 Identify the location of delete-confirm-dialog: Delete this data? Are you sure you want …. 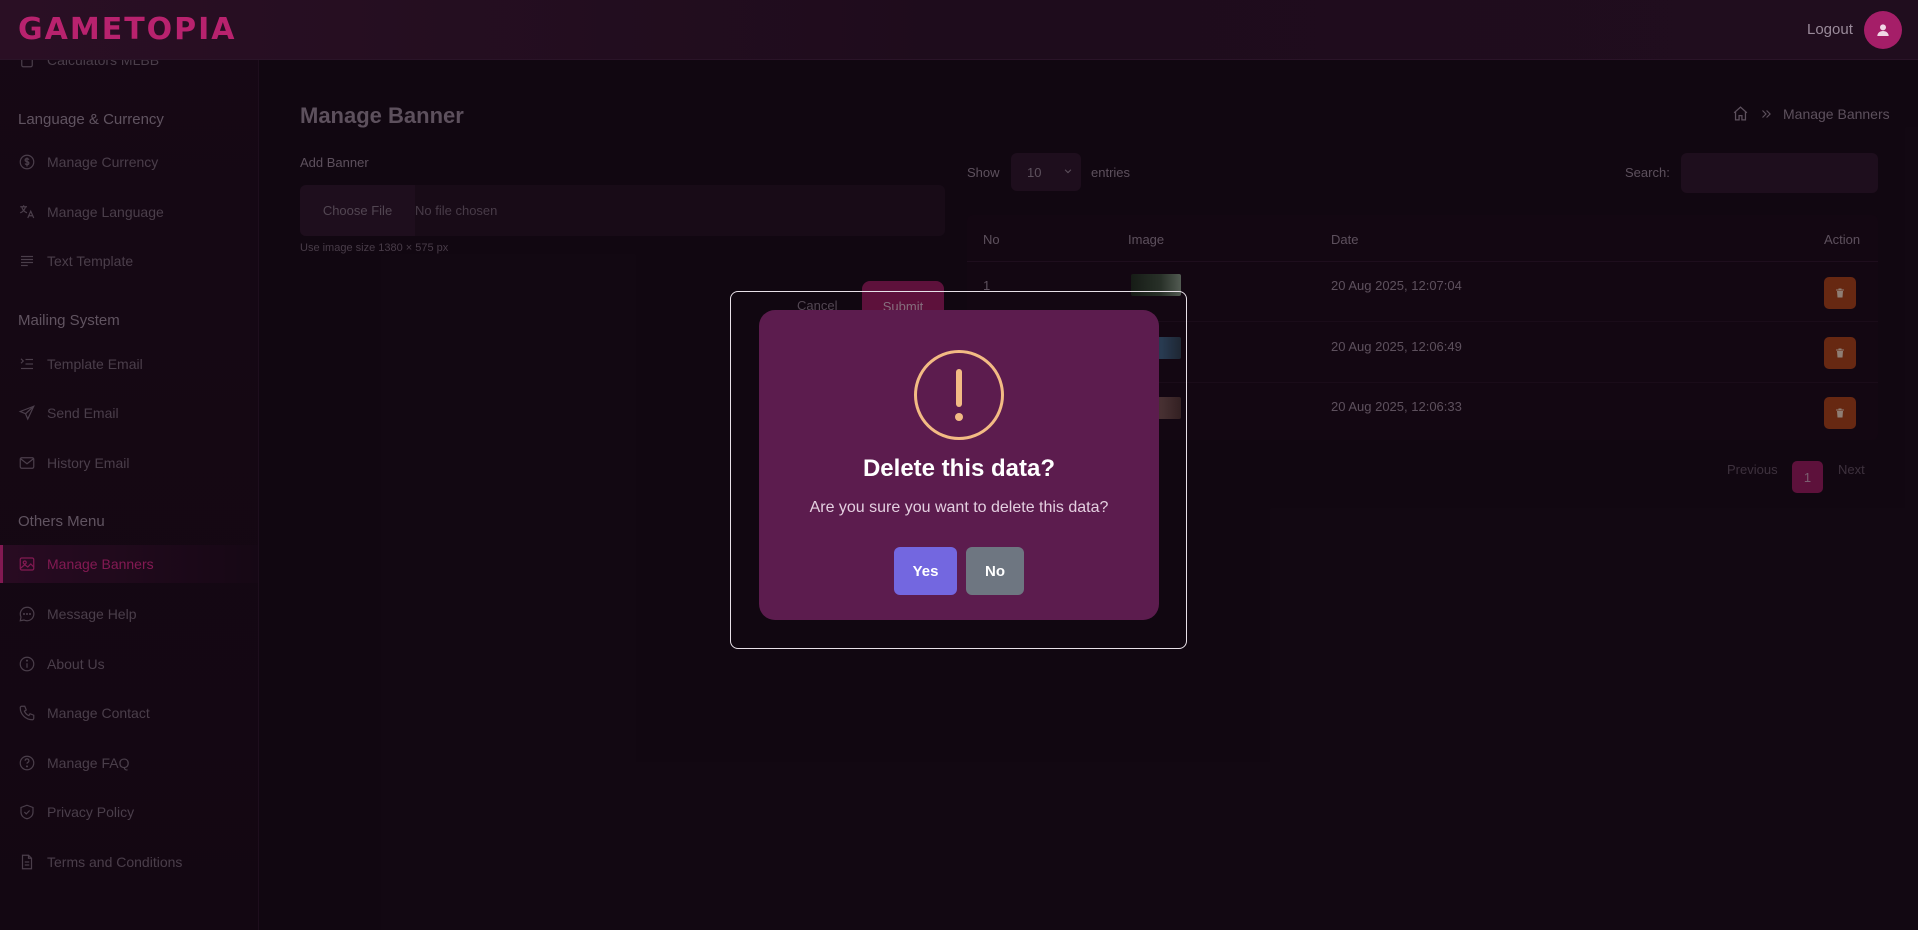
(959, 465).